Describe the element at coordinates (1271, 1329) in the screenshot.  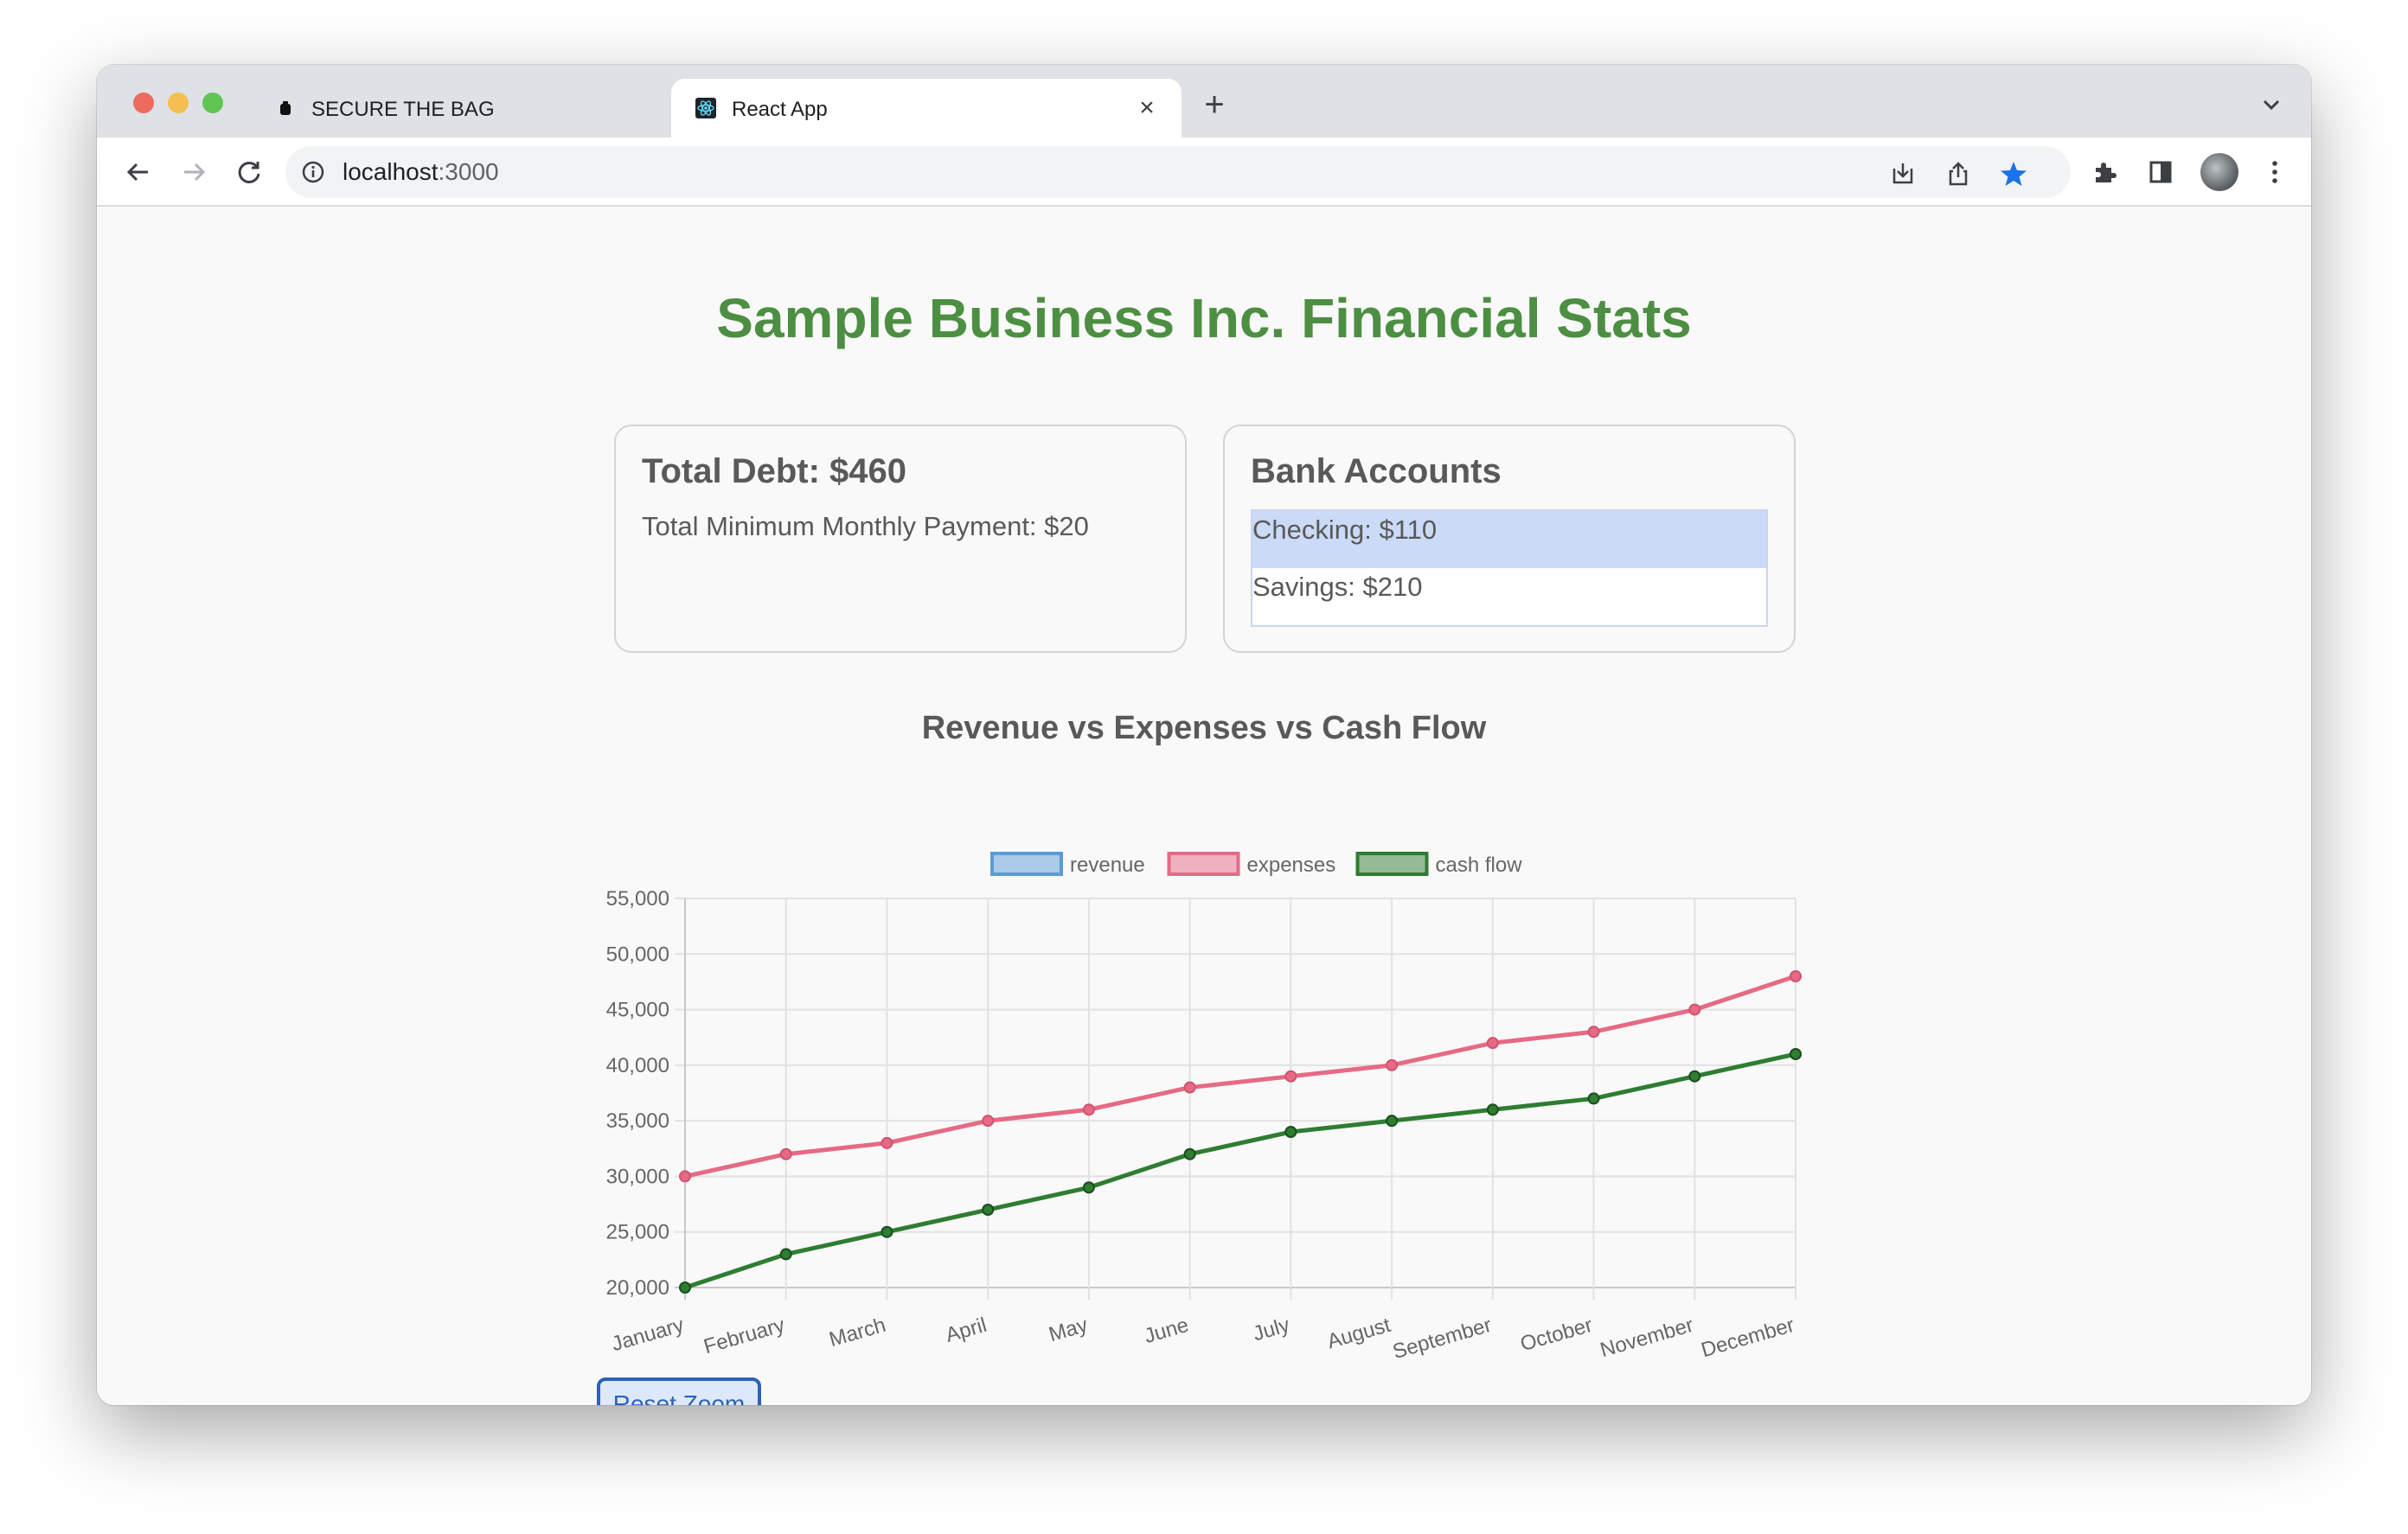
I see `x-tick-label: July` at that location.